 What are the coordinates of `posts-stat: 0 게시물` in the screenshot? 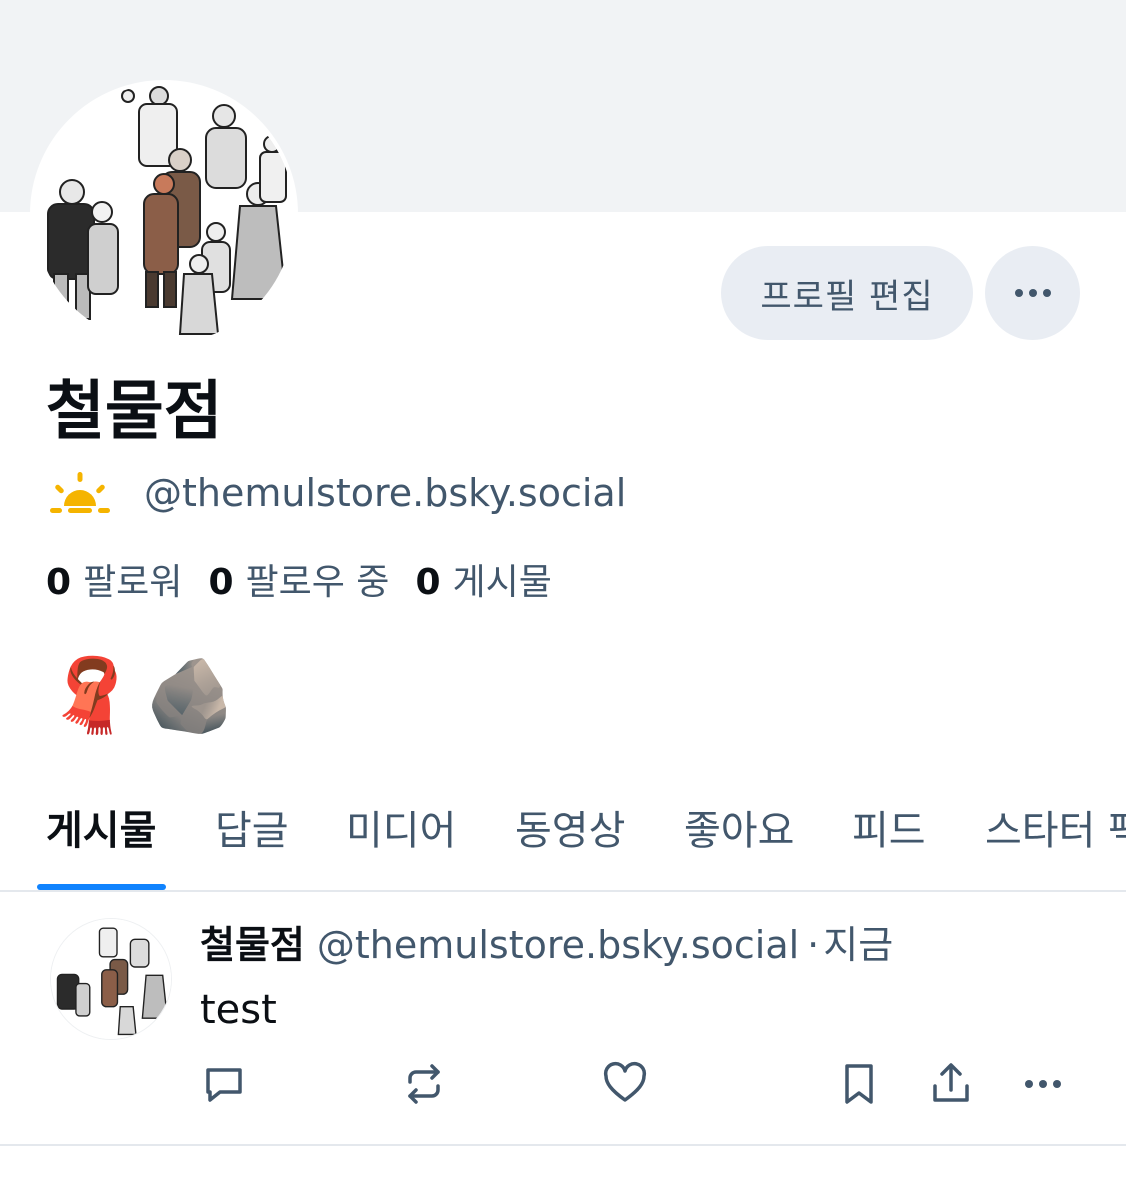 It's located at (483, 579).